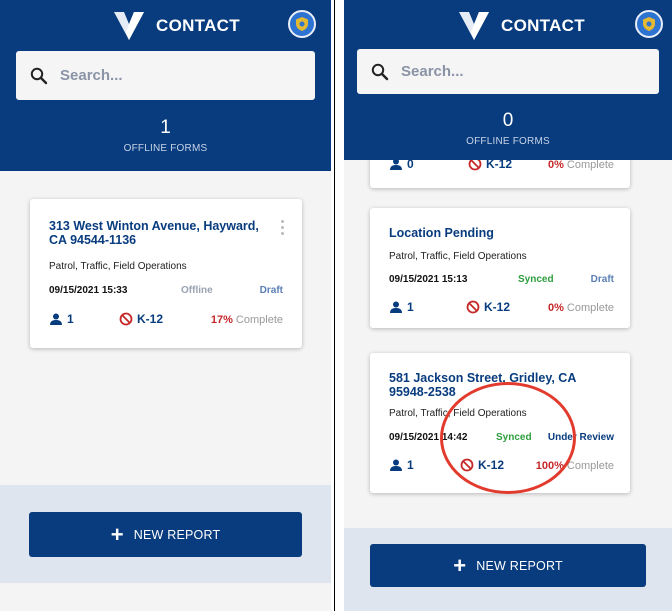 This screenshot has width=672, height=611. I want to click on offline-forms-counter: 1 OFFLINE FORMS, so click(165, 135).